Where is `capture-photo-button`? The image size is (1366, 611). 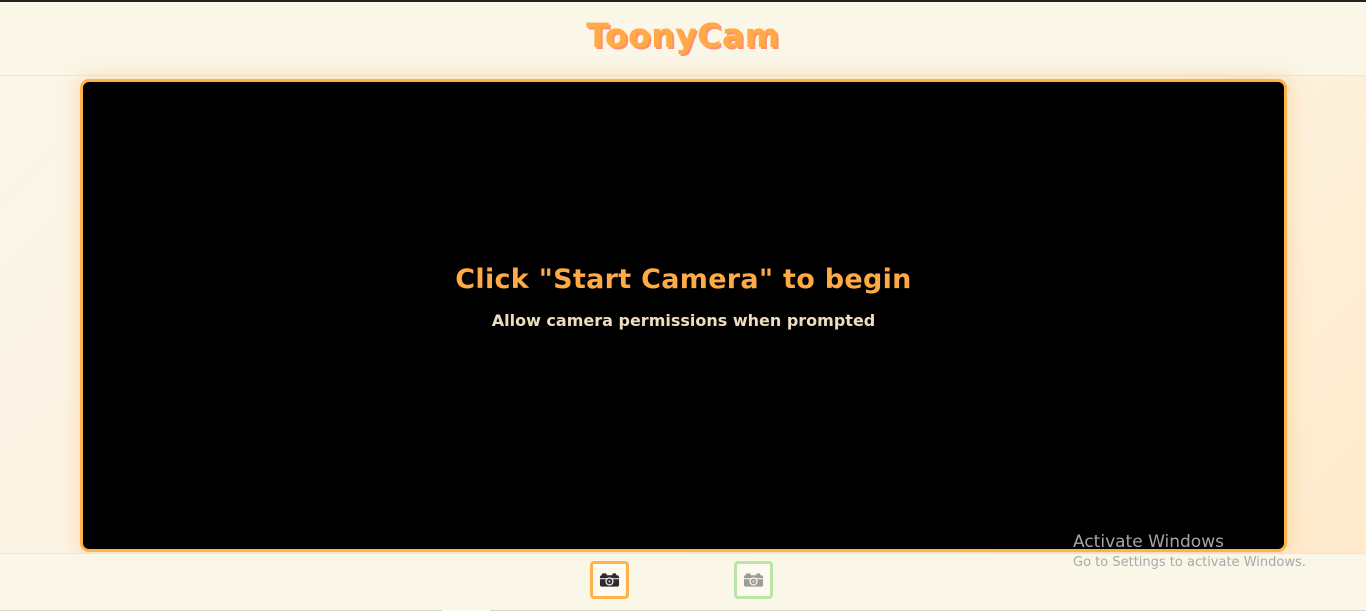 capture-photo-button is located at coordinates (753, 580).